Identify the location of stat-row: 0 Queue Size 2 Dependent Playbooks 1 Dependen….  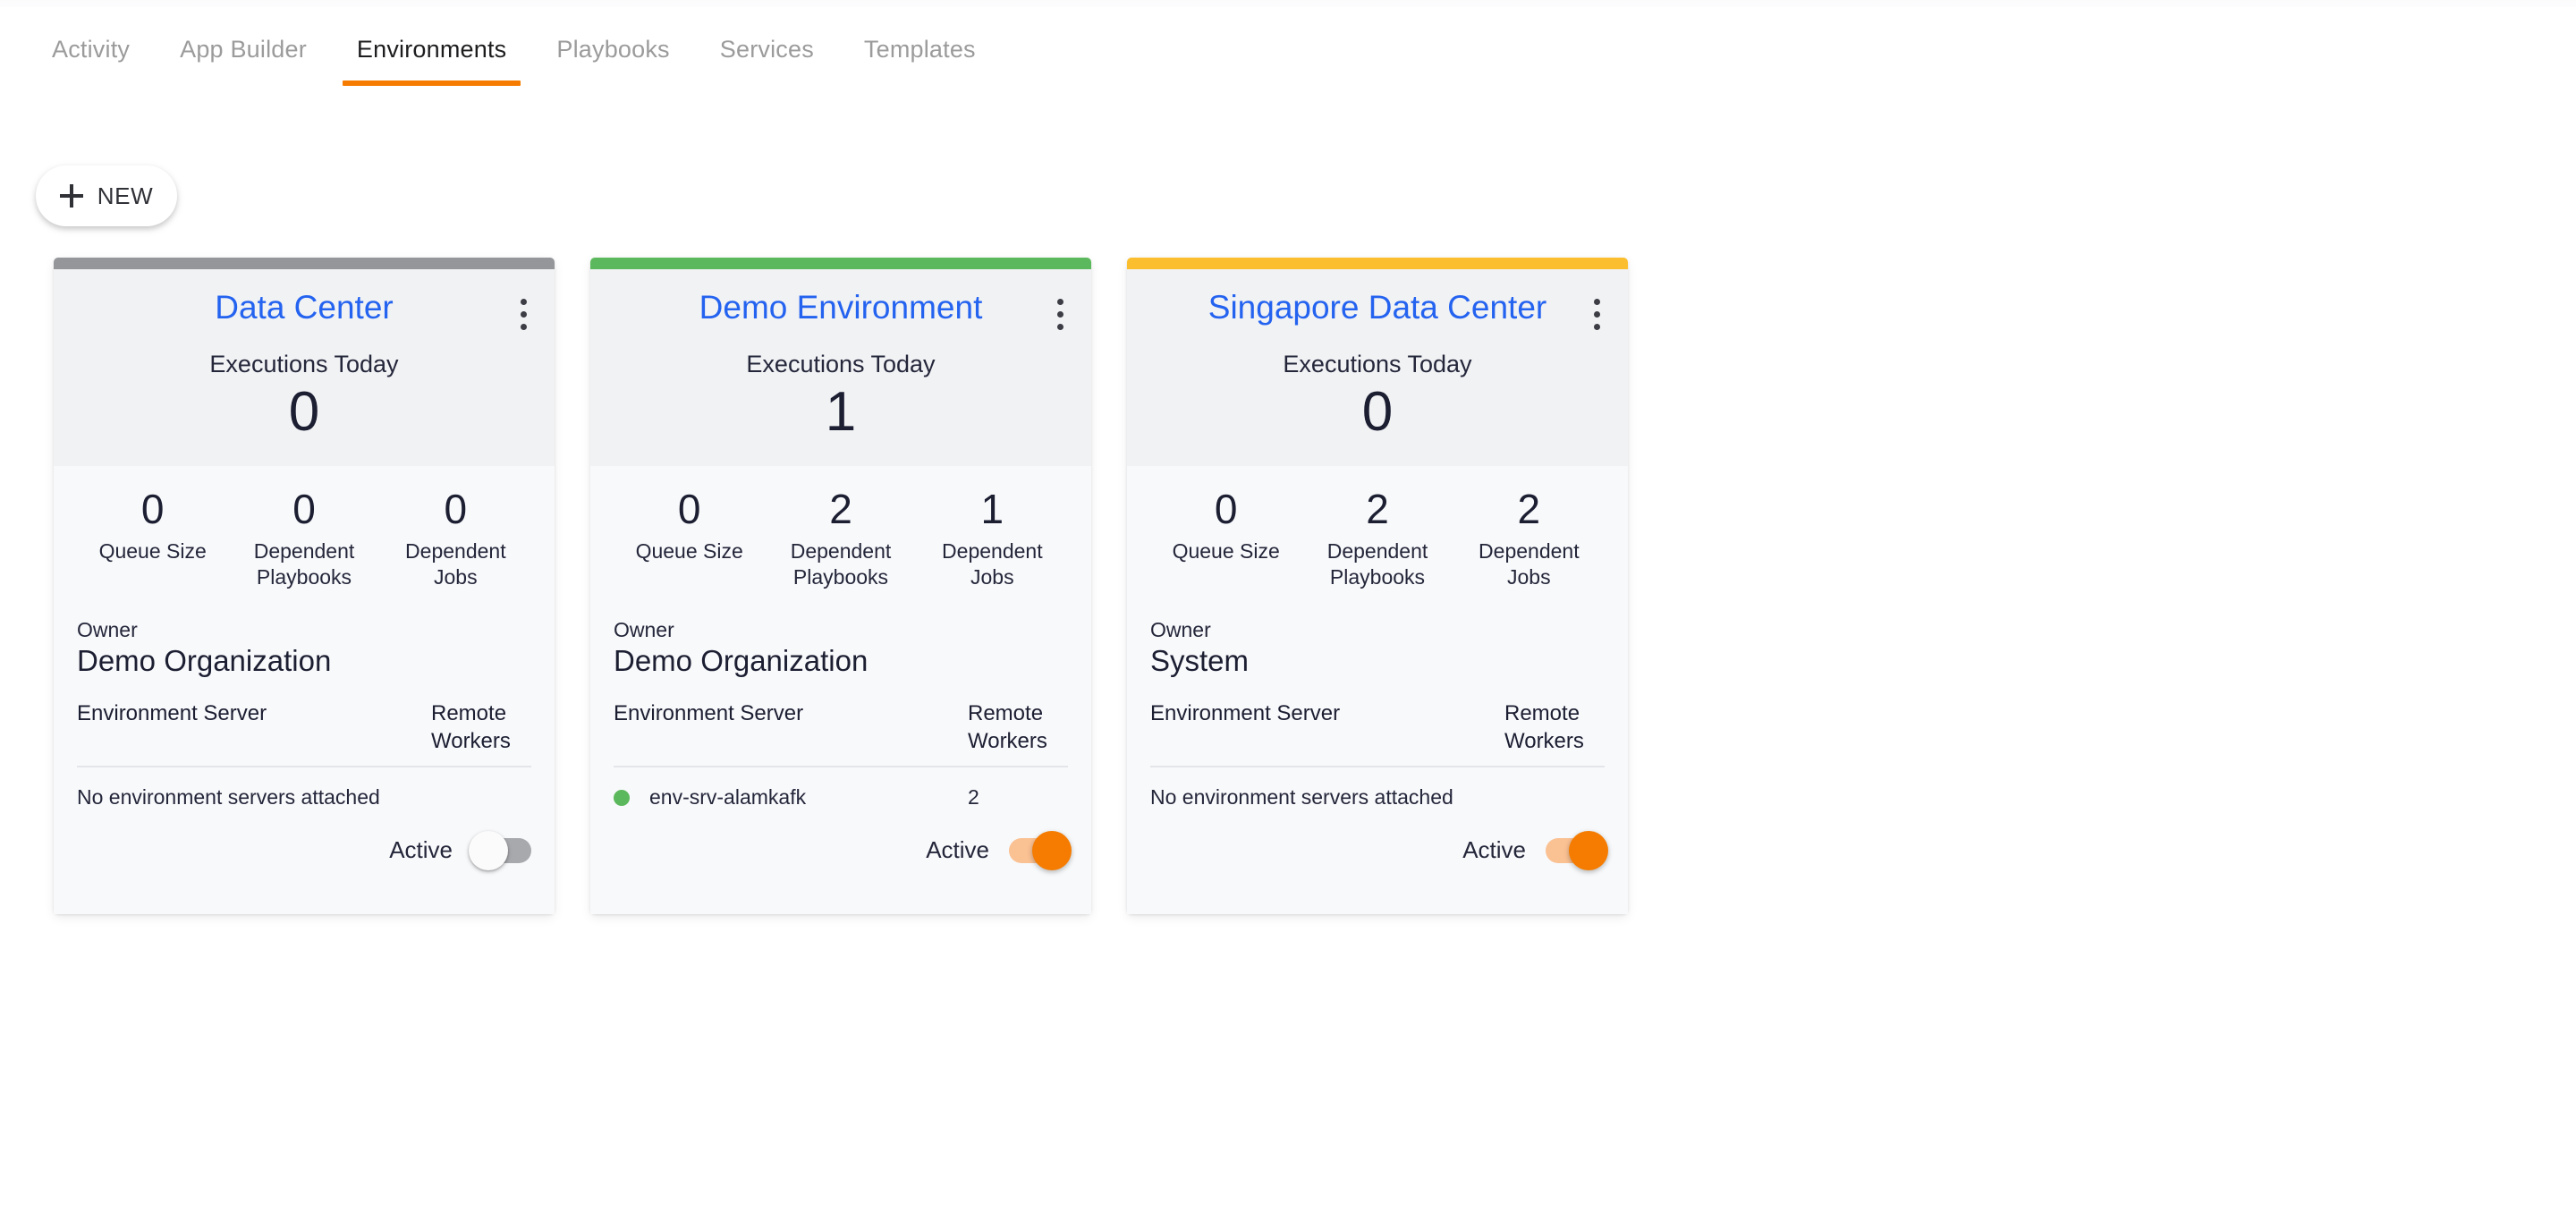
(841, 528).